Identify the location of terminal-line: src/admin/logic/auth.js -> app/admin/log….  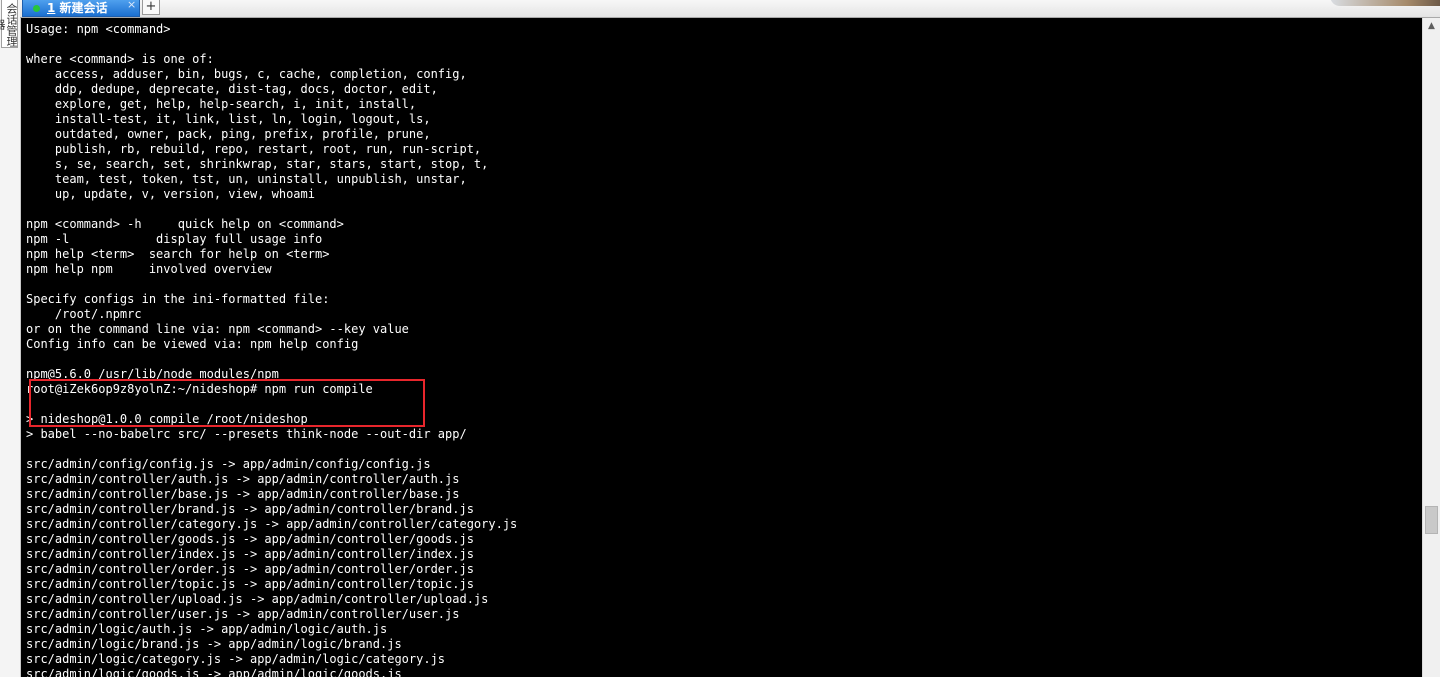
(207, 629).